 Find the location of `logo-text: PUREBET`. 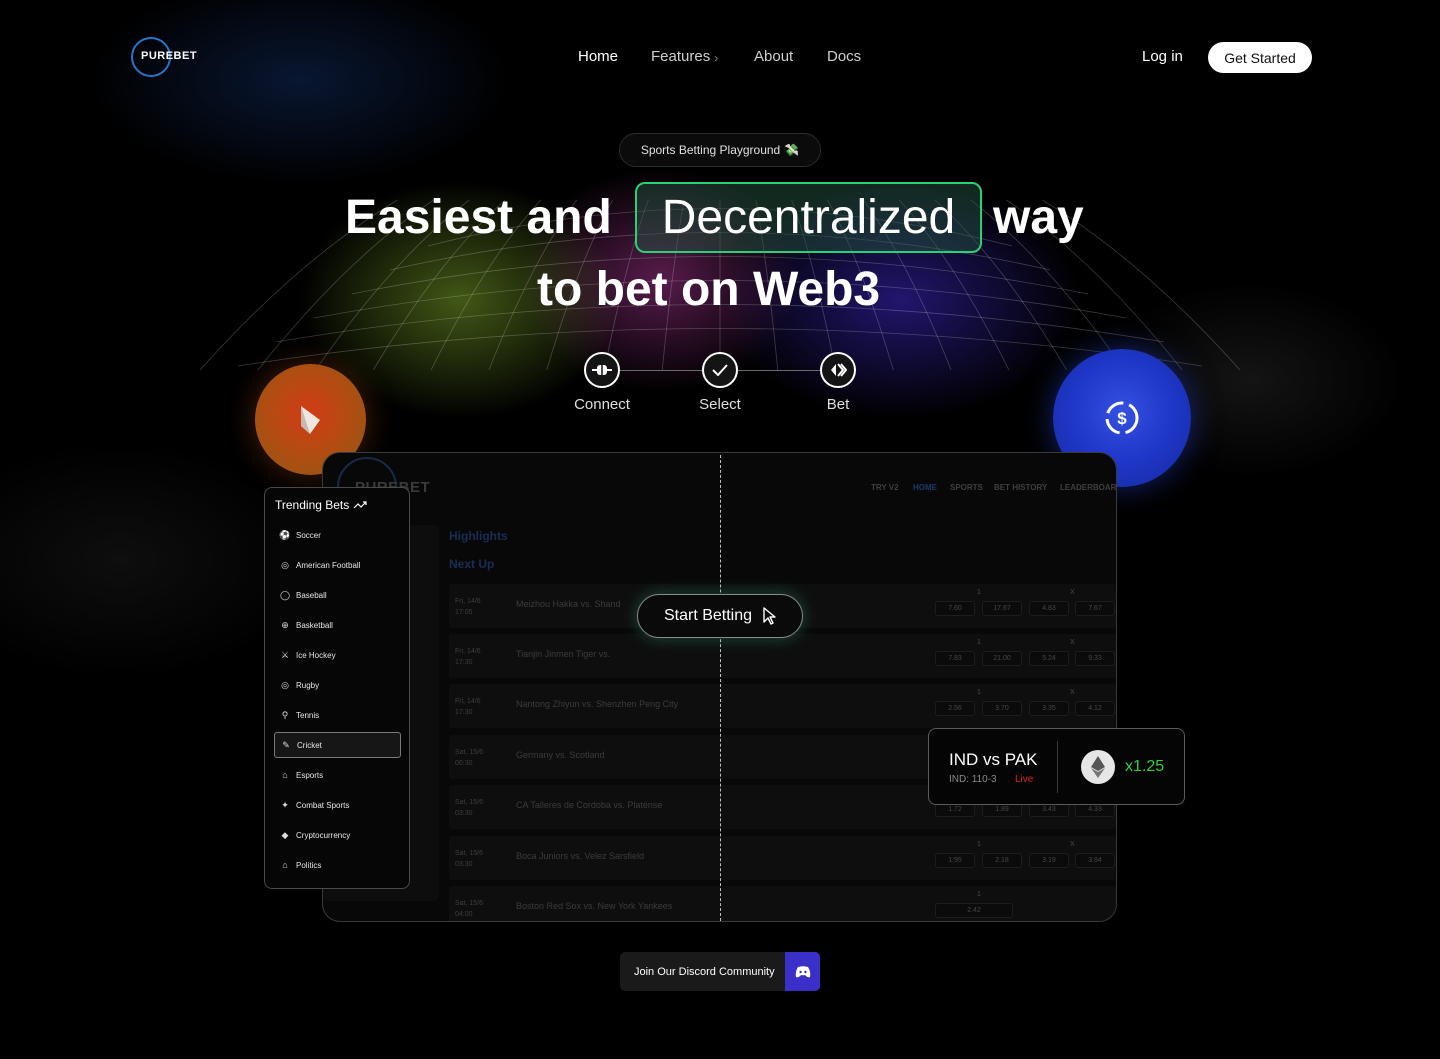

logo-text: PUREBET is located at coordinates (169, 56).